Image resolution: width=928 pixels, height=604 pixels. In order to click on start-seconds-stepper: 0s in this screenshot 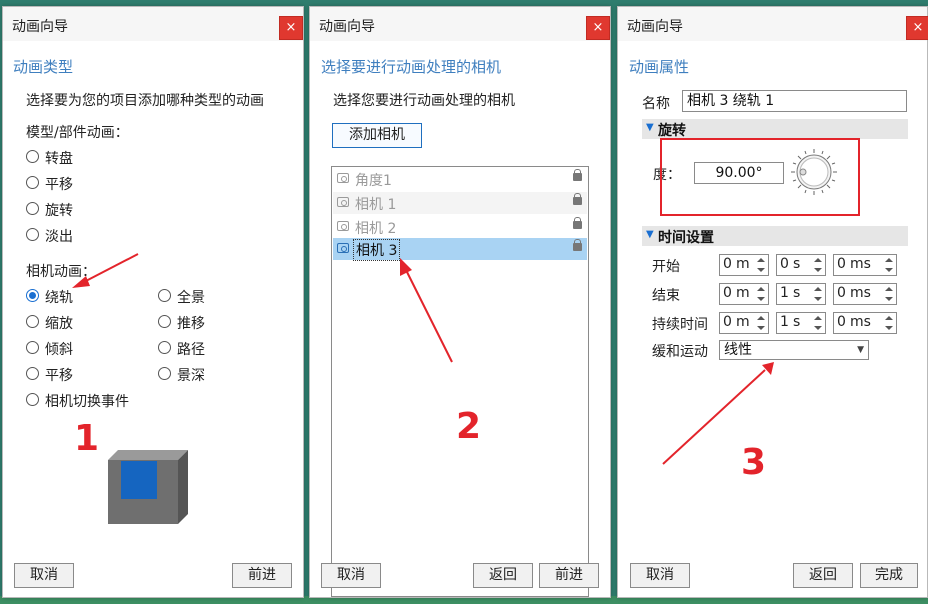, I will do `click(801, 265)`.